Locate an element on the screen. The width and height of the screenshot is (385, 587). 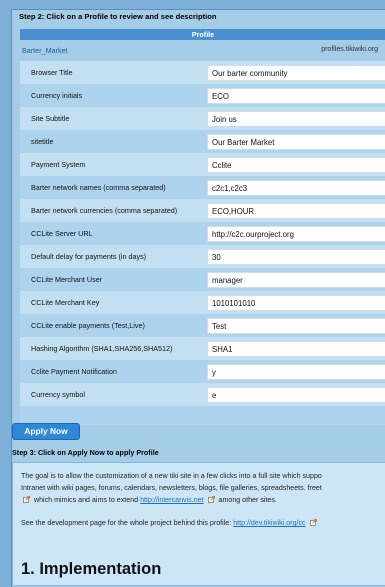
description-text: among other sites. is located at coordinates (247, 500).